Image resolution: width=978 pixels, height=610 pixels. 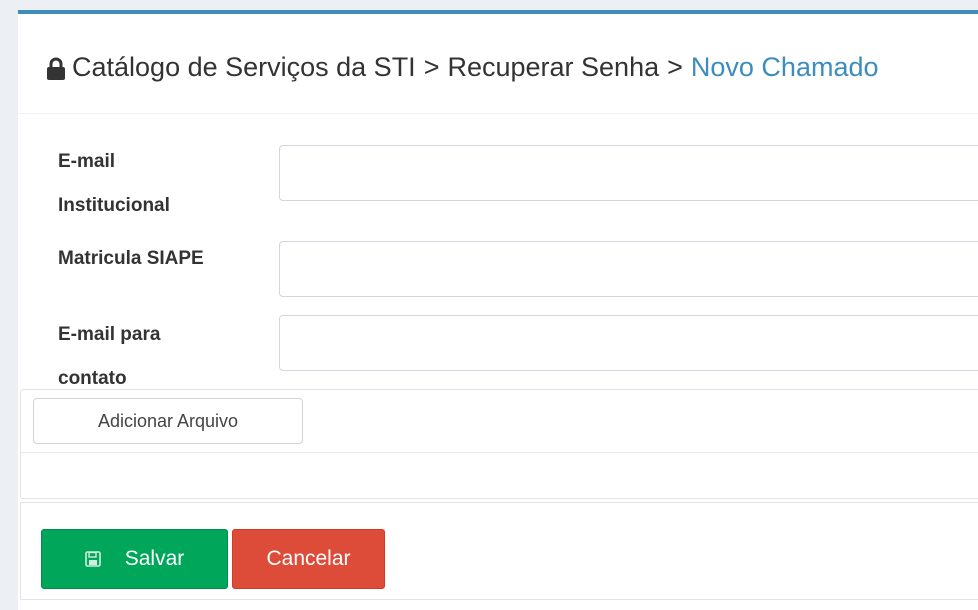 What do you see at coordinates (114, 183) in the screenshot?
I see `institutional-email-label: E-mail Institucional` at bounding box center [114, 183].